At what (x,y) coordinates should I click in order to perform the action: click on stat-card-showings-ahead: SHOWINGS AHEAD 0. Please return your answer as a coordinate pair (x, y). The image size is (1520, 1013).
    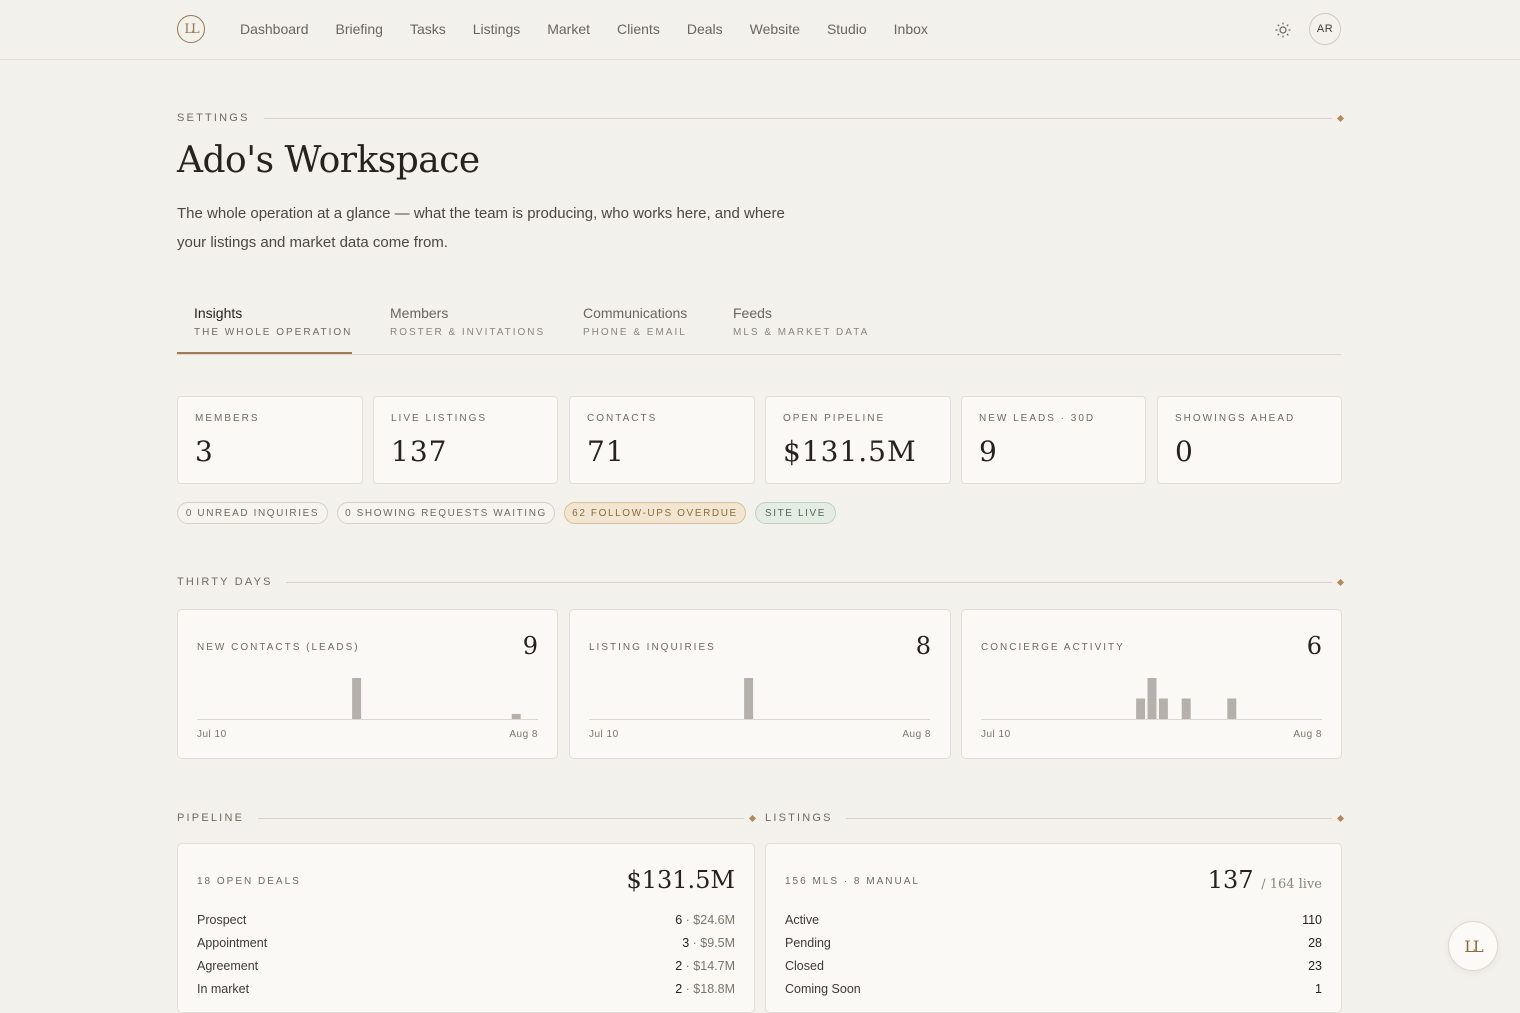
    Looking at the image, I should click on (1249, 440).